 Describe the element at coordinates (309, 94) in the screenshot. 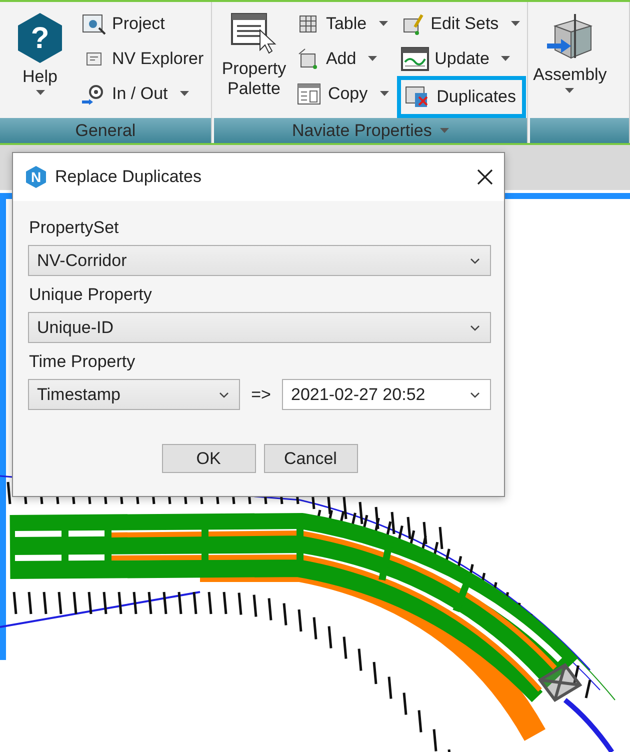

I see `document-icon` at that location.